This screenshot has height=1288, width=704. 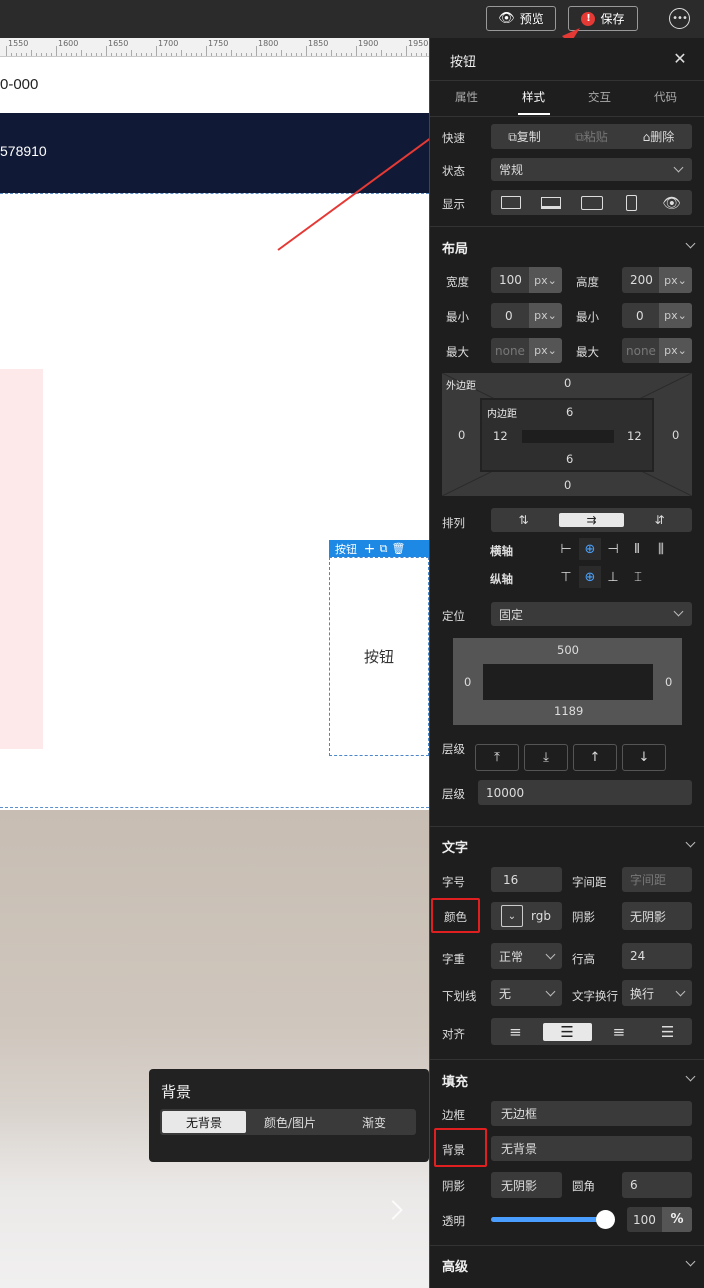 I want to click on offset-top: 500, so click(x=568, y=650).